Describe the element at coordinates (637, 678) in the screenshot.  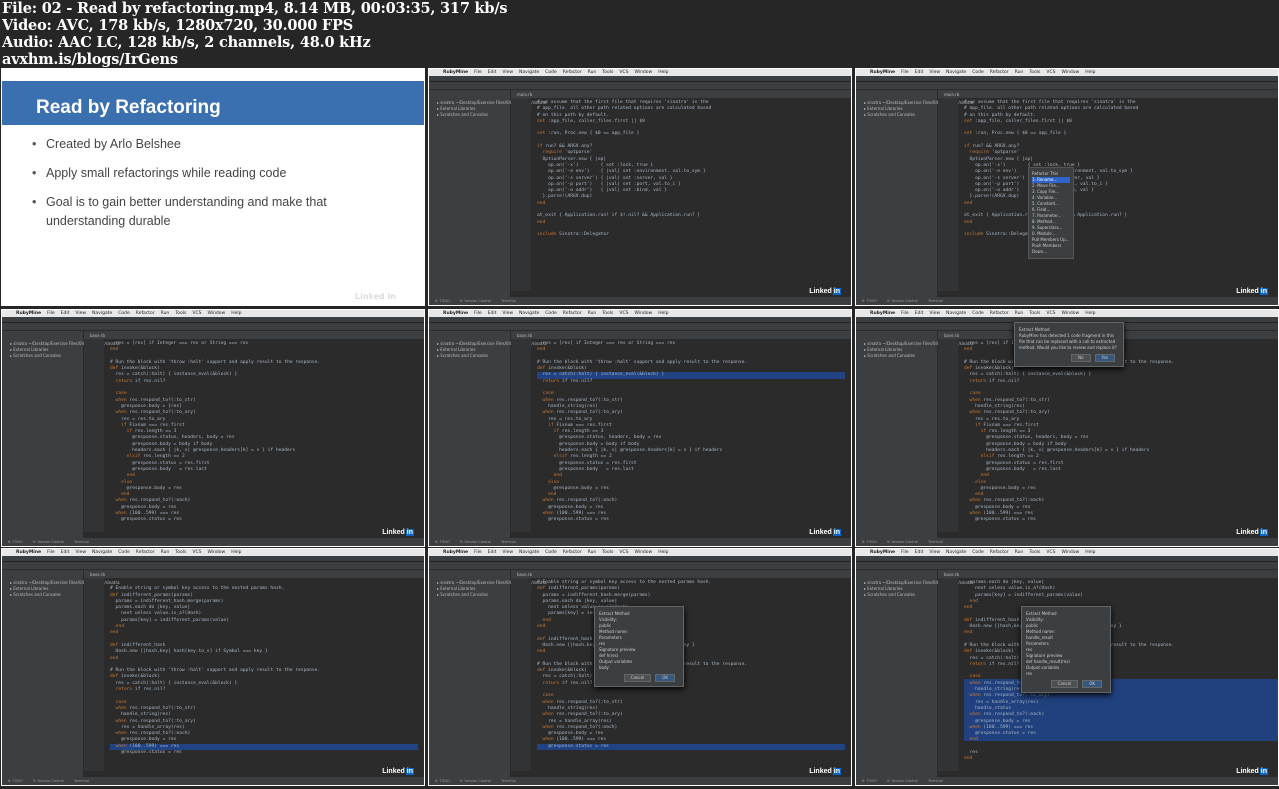
I see `dialog-button-cancel: Cancel` at that location.